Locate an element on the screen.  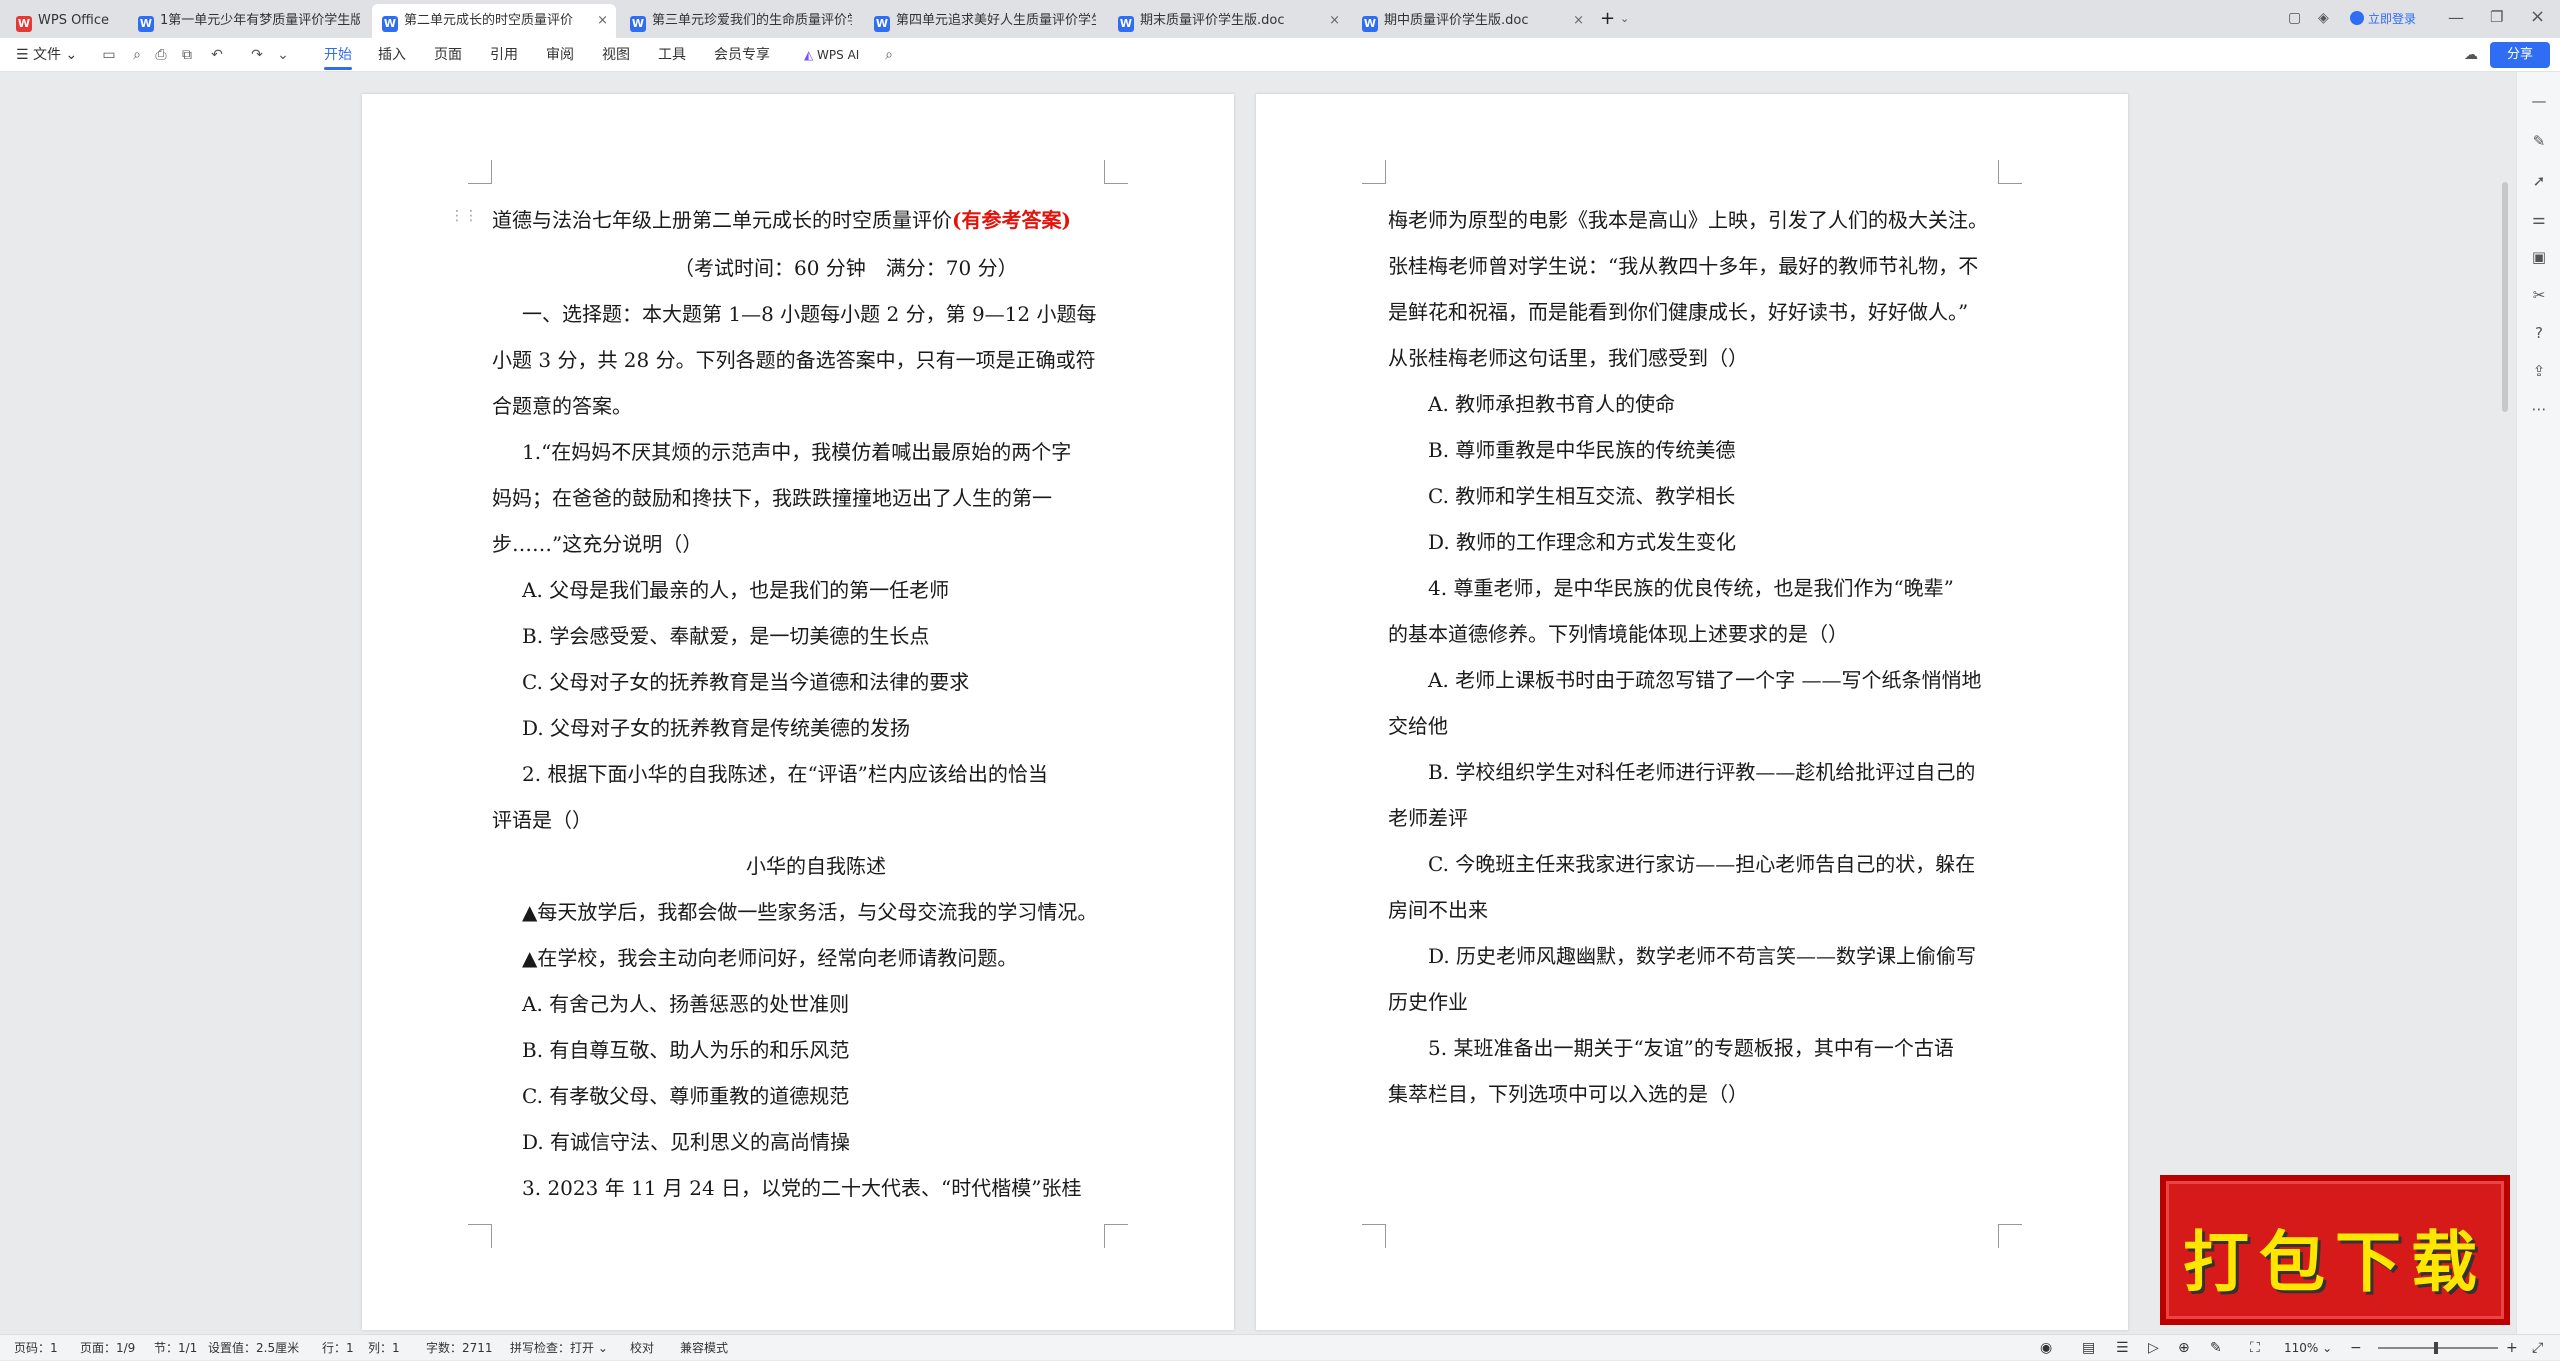
tab-document-5: W 期末质量评价学生版.doc × is located at coordinates (1228, 21).